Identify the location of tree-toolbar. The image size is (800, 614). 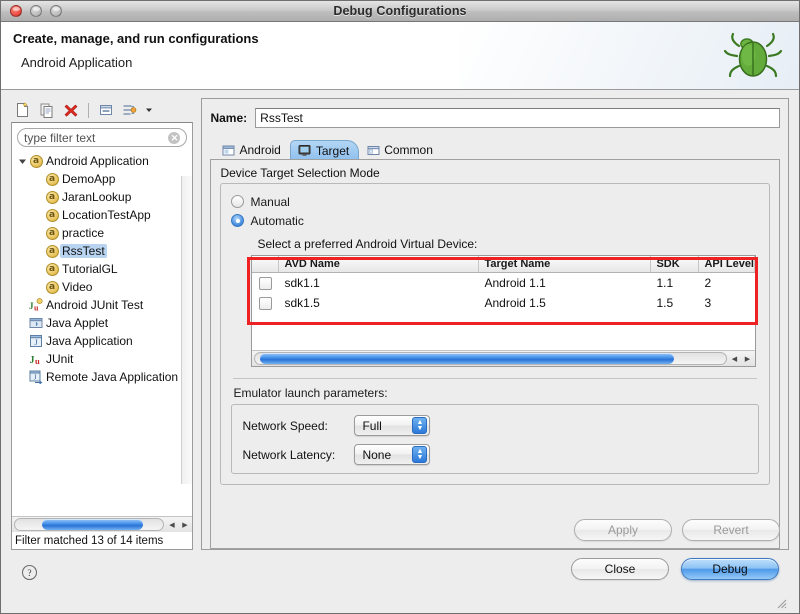
(102, 110).